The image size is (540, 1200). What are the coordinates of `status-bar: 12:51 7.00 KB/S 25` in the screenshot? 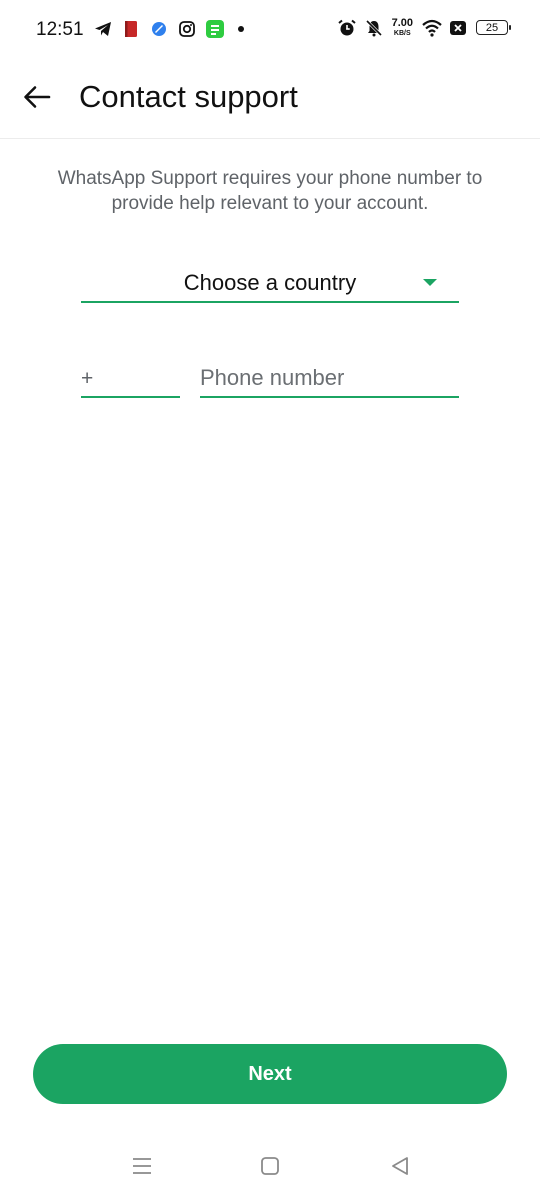 It's located at (270, 31).